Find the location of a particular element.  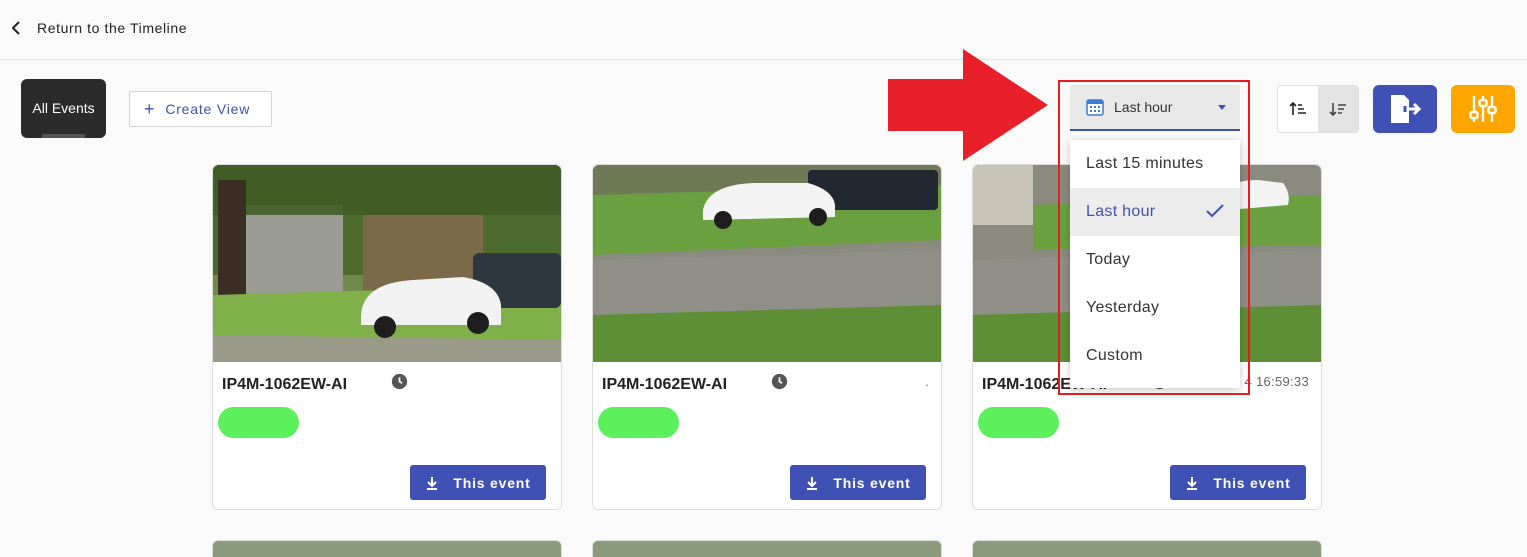

chevron-left-icon is located at coordinates (15, 28).